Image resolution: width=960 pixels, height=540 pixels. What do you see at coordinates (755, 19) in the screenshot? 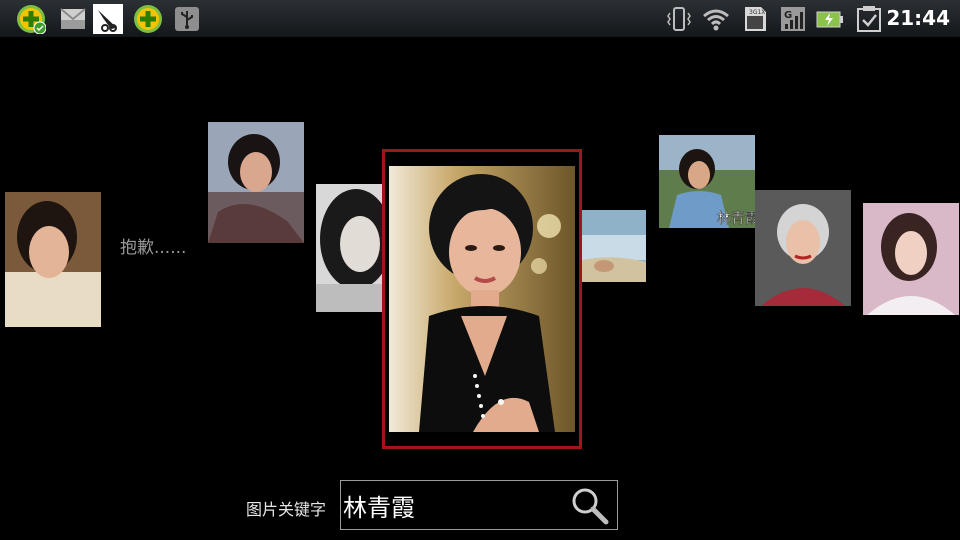
I see `sd-card-icon: 3G1X` at bounding box center [755, 19].